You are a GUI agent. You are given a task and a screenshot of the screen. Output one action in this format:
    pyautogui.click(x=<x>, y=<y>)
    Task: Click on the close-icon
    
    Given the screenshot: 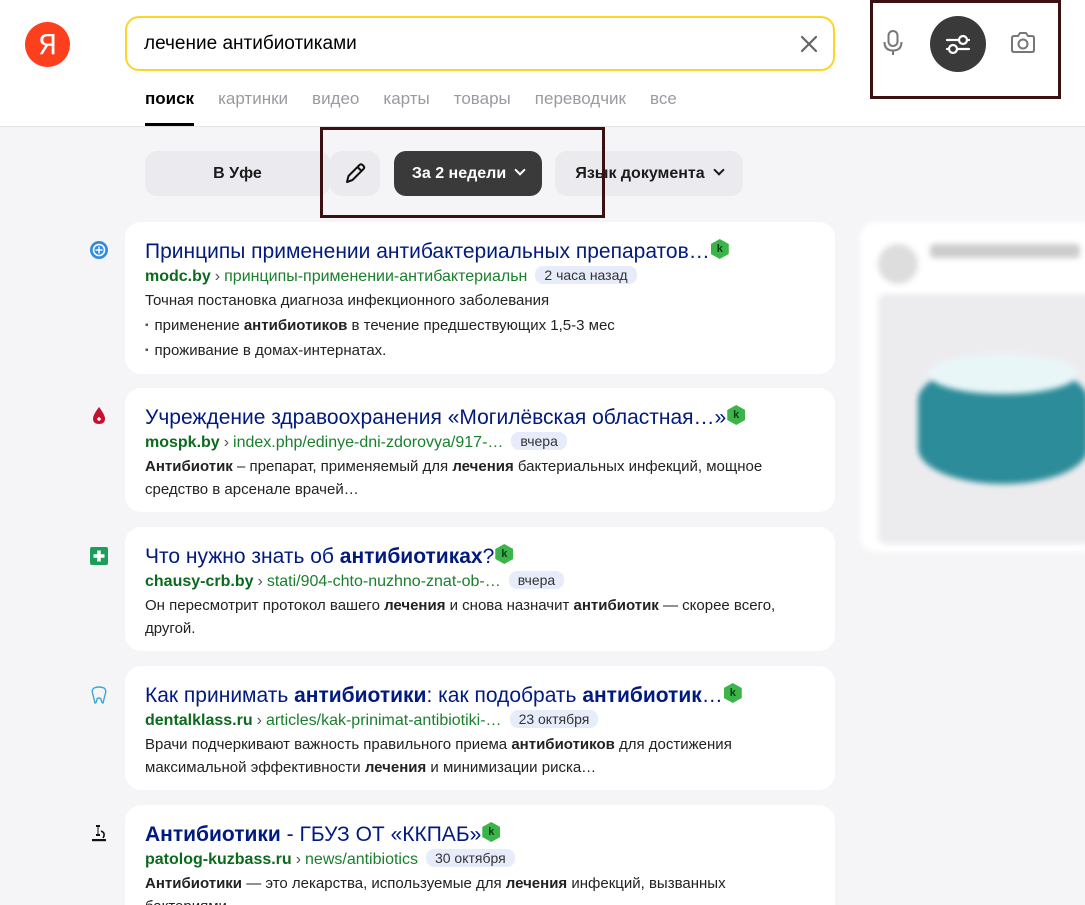 What is the action you would take?
    pyautogui.click(x=809, y=44)
    